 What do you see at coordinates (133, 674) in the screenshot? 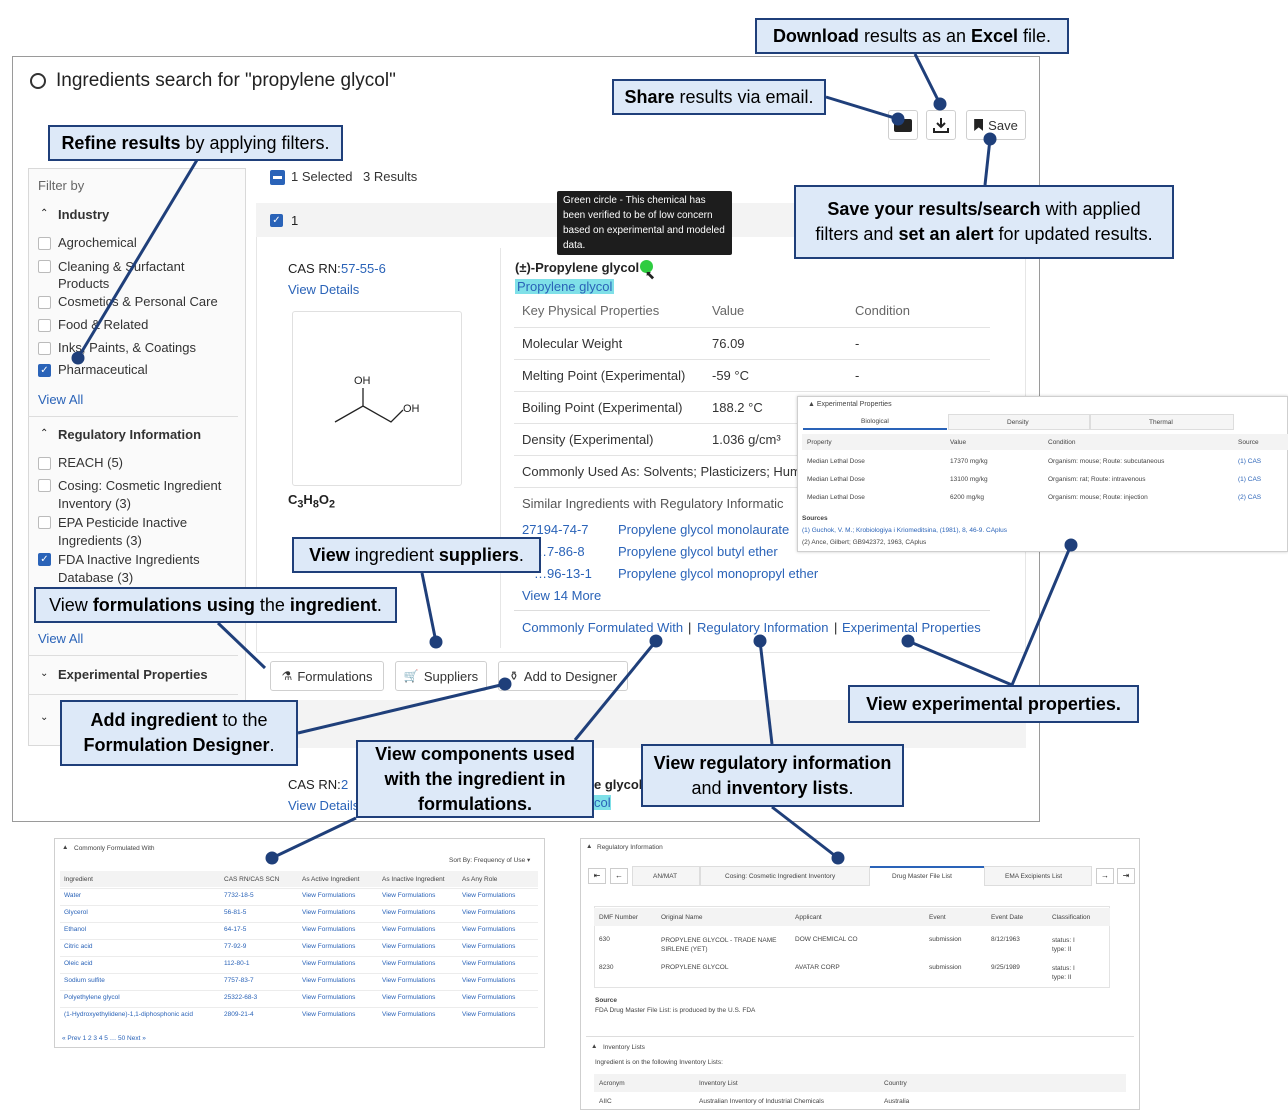
I see `experimental-heading: Experimental Properties` at bounding box center [133, 674].